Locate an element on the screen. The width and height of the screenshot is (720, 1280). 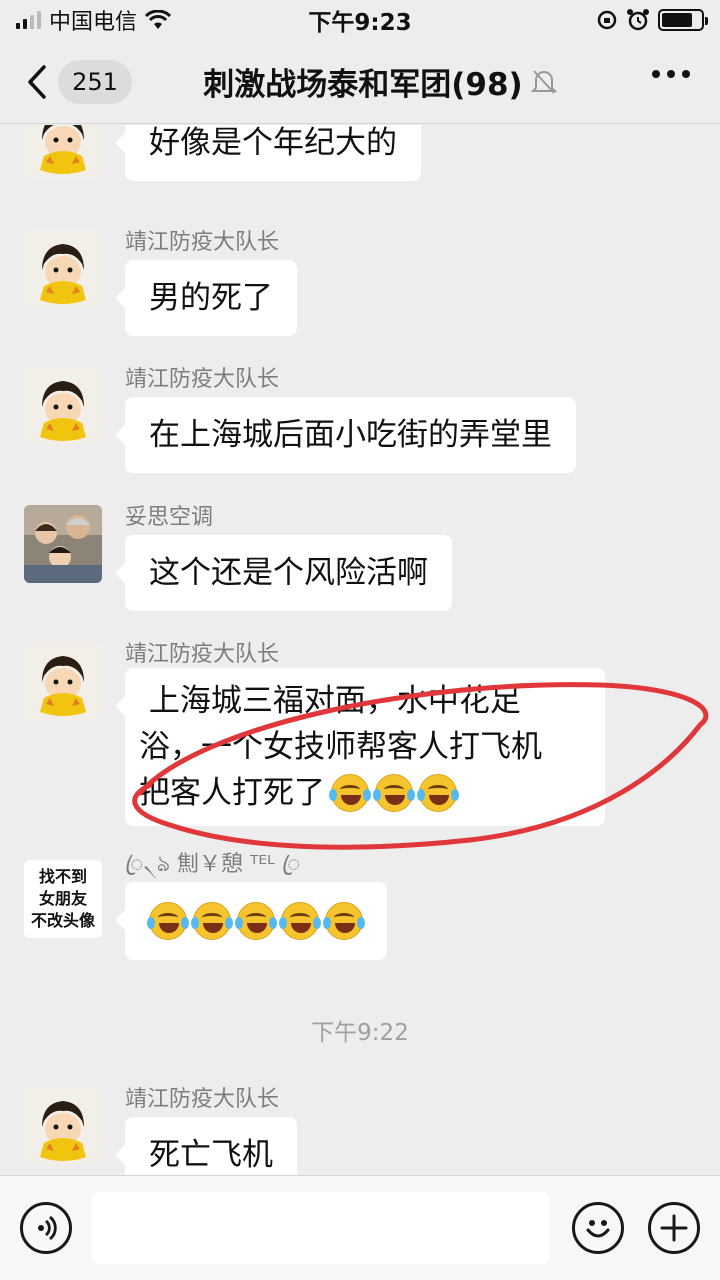
message-bubble: 这个还是个风险活啊 is located at coordinates (283, 573).